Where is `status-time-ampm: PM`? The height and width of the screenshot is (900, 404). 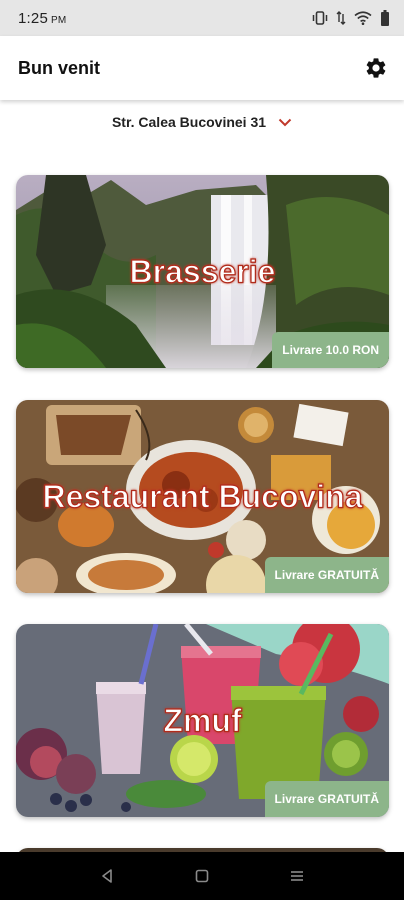 status-time-ampm: PM is located at coordinates (59, 20).